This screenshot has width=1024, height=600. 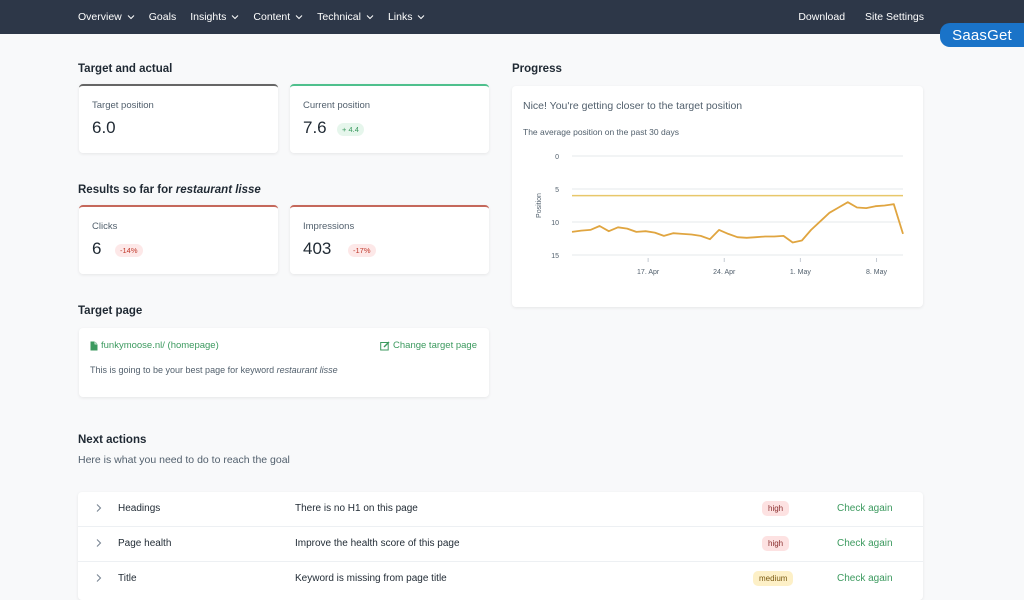 I want to click on nav-insights: Insights, so click(x=214, y=17).